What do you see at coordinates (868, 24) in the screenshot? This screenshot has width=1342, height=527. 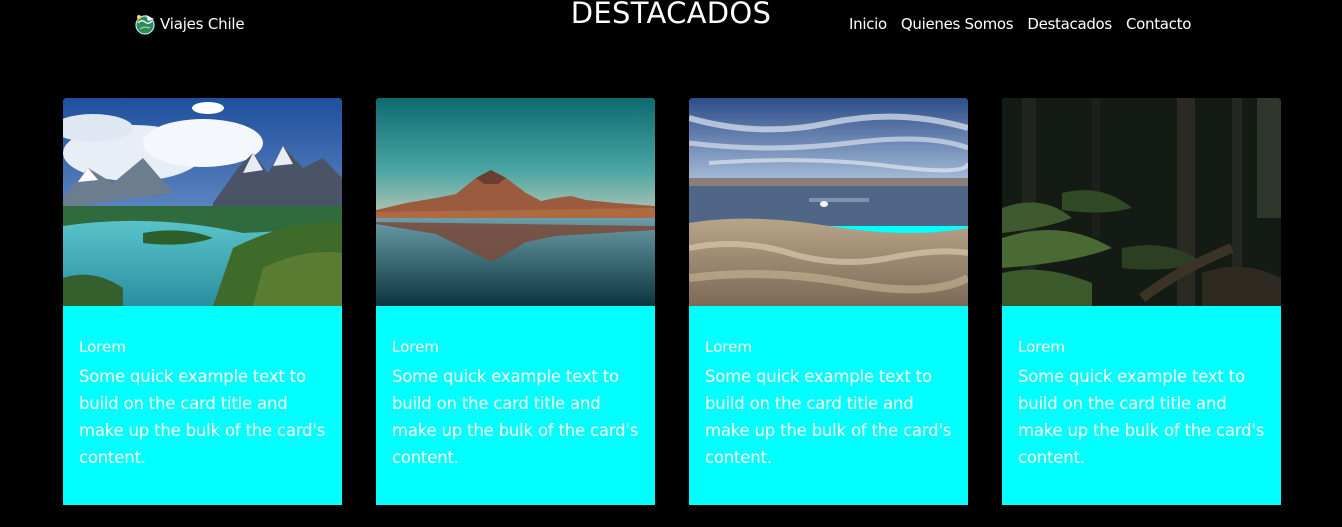 I see `nav-link-inicio: Inicio` at bounding box center [868, 24].